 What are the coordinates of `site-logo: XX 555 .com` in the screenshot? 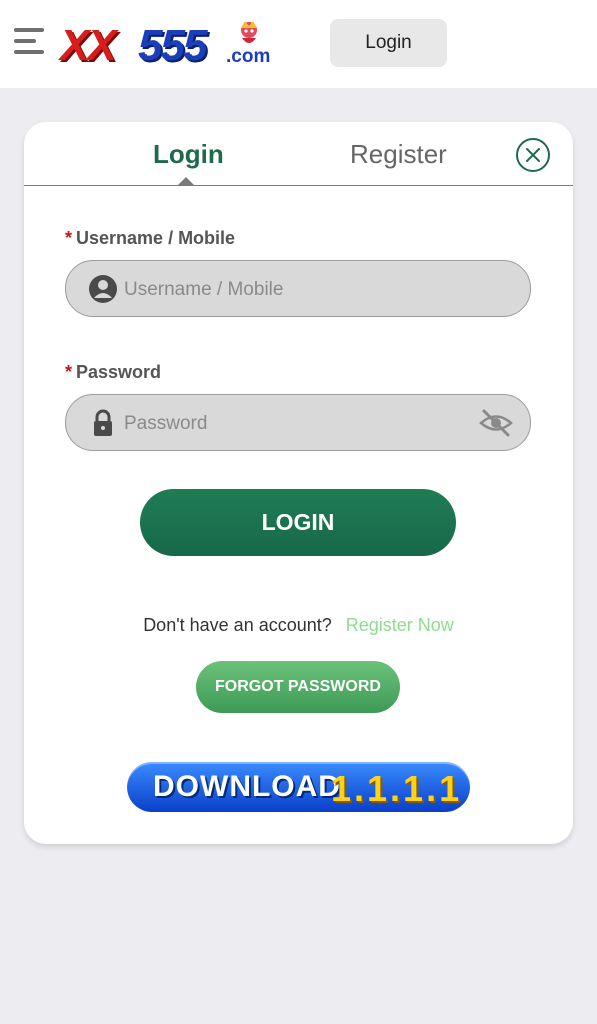 It's located at (177, 46).